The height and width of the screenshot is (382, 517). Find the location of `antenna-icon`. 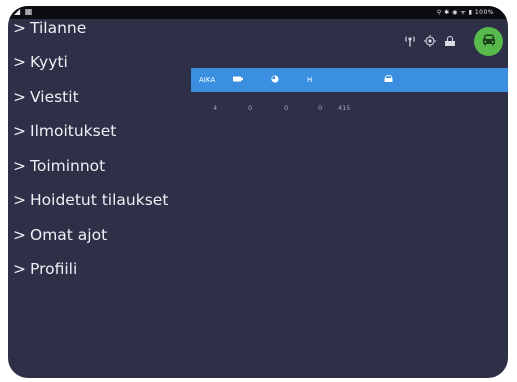

antenna-icon is located at coordinates (410, 41).